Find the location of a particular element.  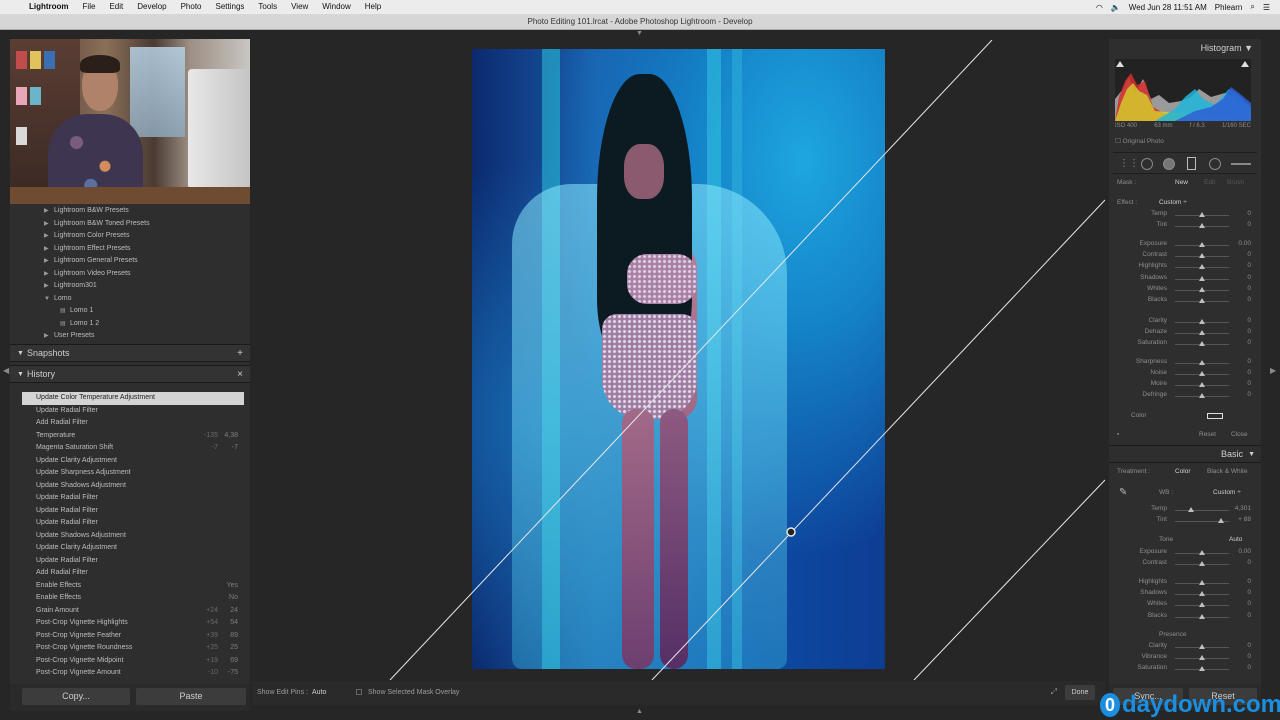

history-item: Add Radial Filter is located at coordinates (133, 573).